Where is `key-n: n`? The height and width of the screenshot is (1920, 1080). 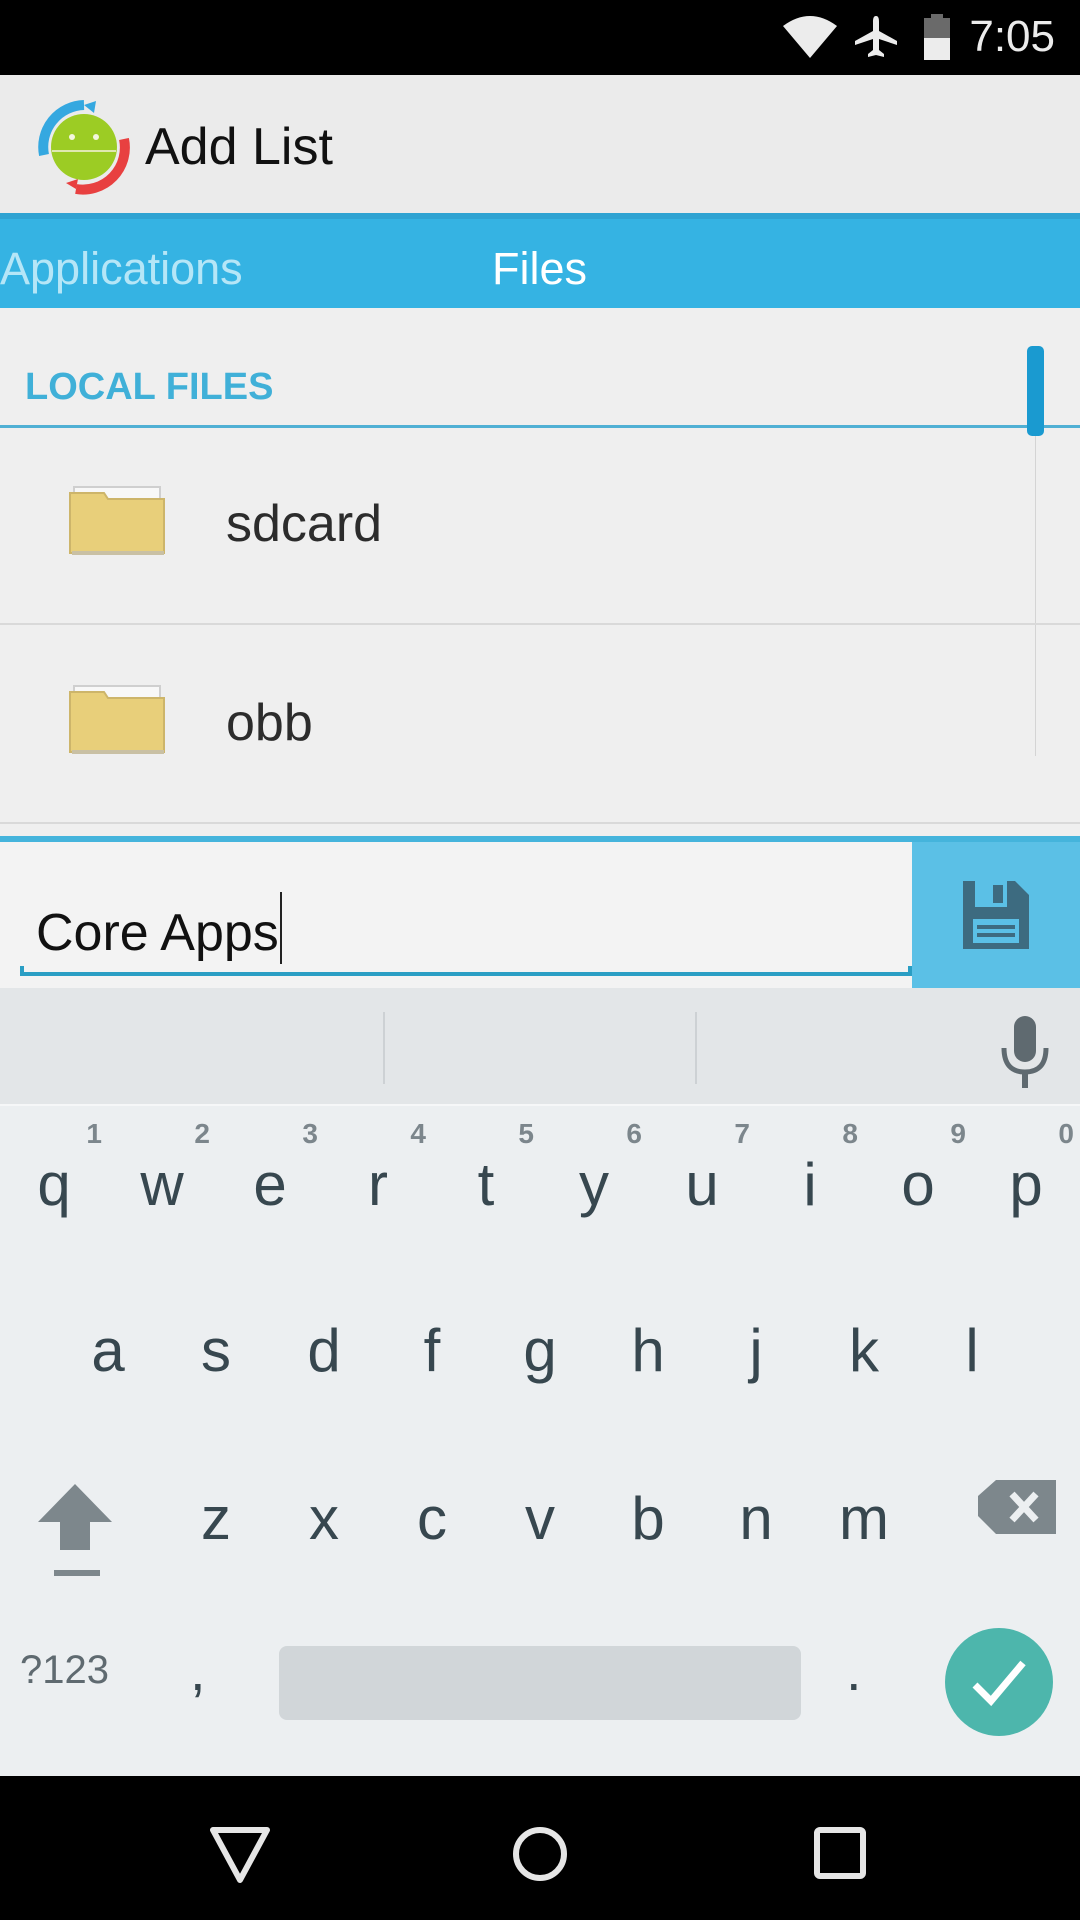 key-n: n is located at coordinates (756, 1529).